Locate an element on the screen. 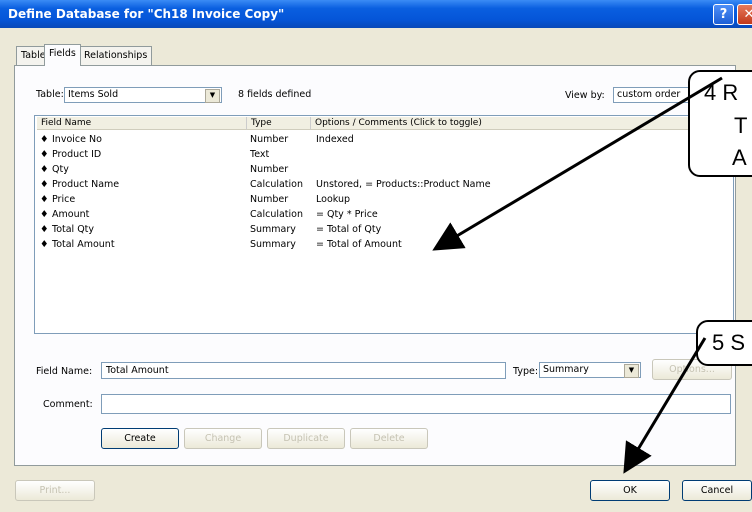 The width and height of the screenshot is (752, 512). comment-label: Comment: is located at coordinates (68, 404).